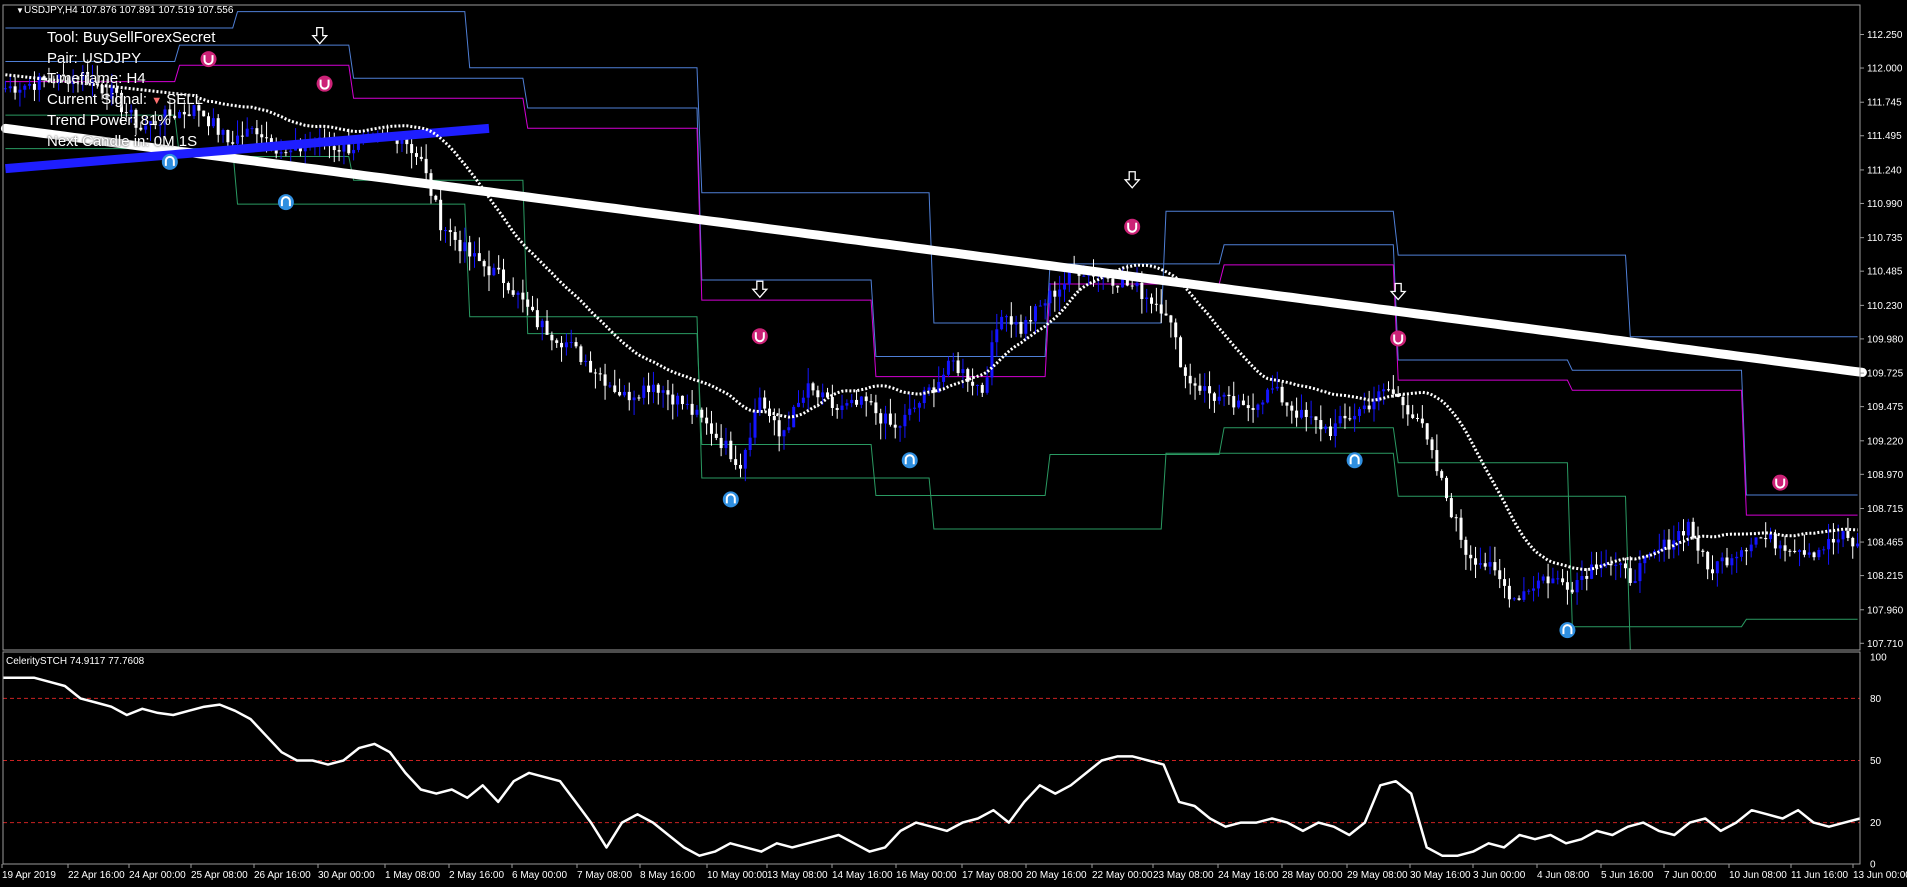  What do you see at coordinates (476, 875) in the screenshot?
I see `x-tick-label: 2 May 16:00` at bounding box center [476, 875].